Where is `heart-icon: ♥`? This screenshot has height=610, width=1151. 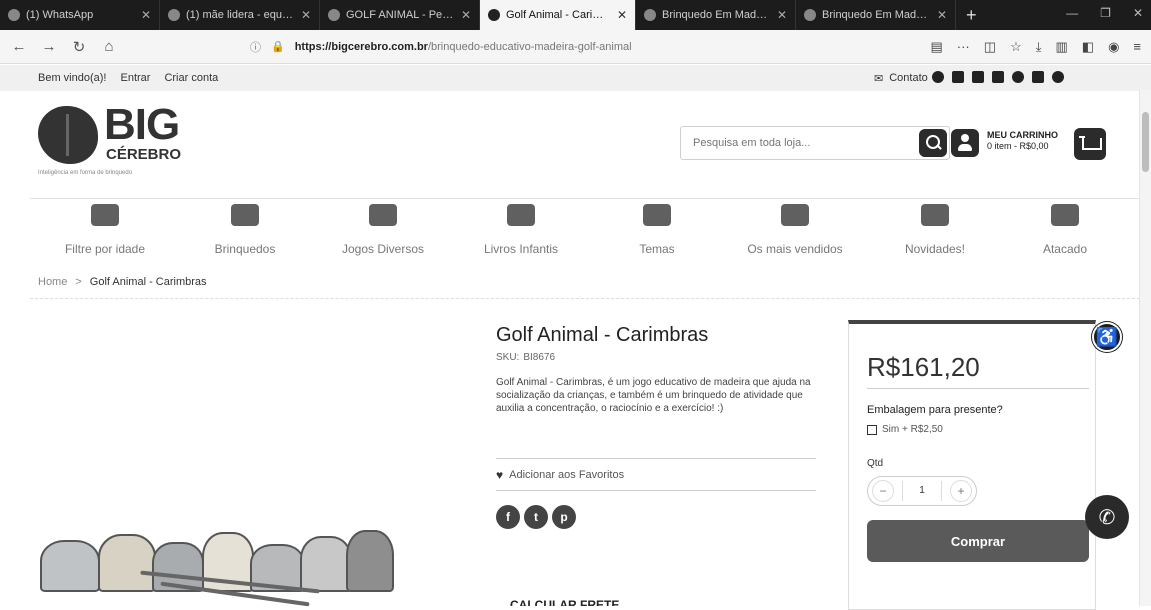 heart-icon: ♥ is located at coordinates (500, 475).